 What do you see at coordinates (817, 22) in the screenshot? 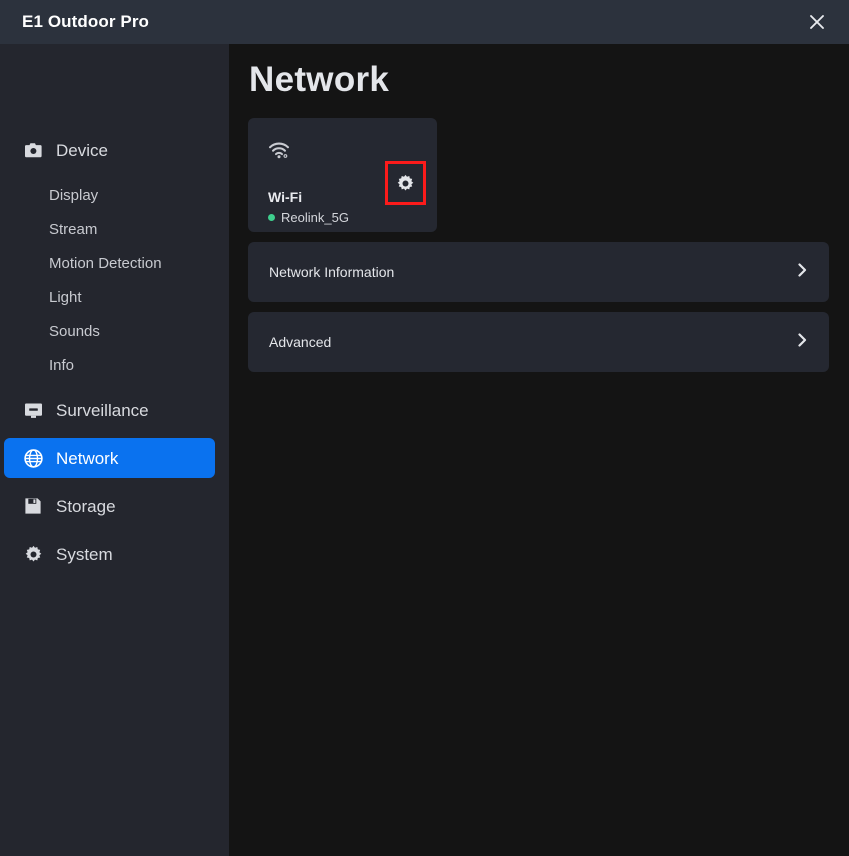
I see `close-icon` at bounding box center [817, 22].